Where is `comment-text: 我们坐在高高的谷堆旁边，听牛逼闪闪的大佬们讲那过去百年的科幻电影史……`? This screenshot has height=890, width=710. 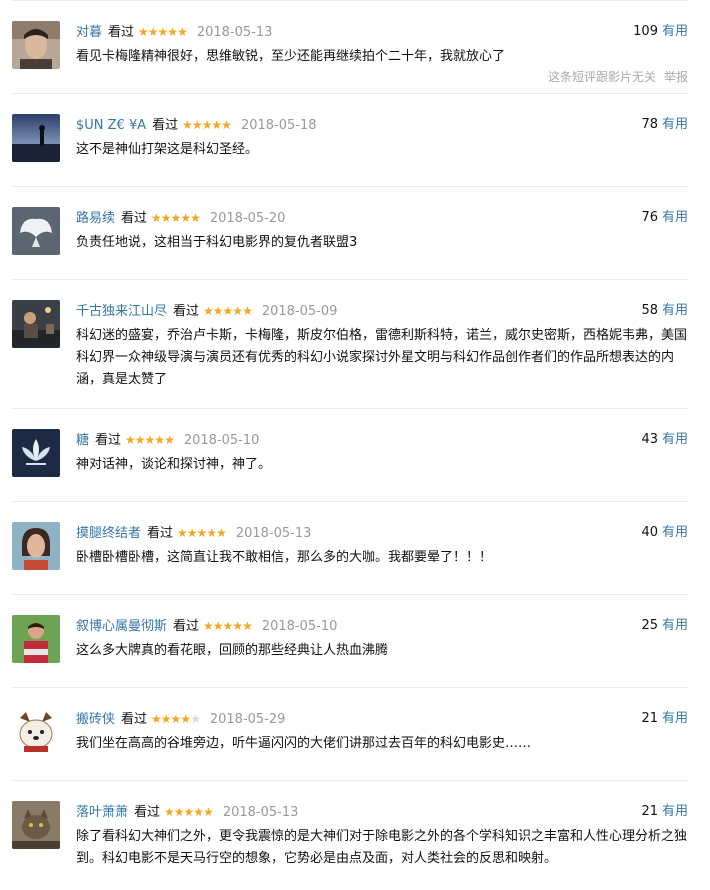 comment-text: 我们坐在高高的谷堆旁边，听牛逼闪闪的大佬们讲那过去百年的科幻电影史…… is located at coordinates (304, 743).